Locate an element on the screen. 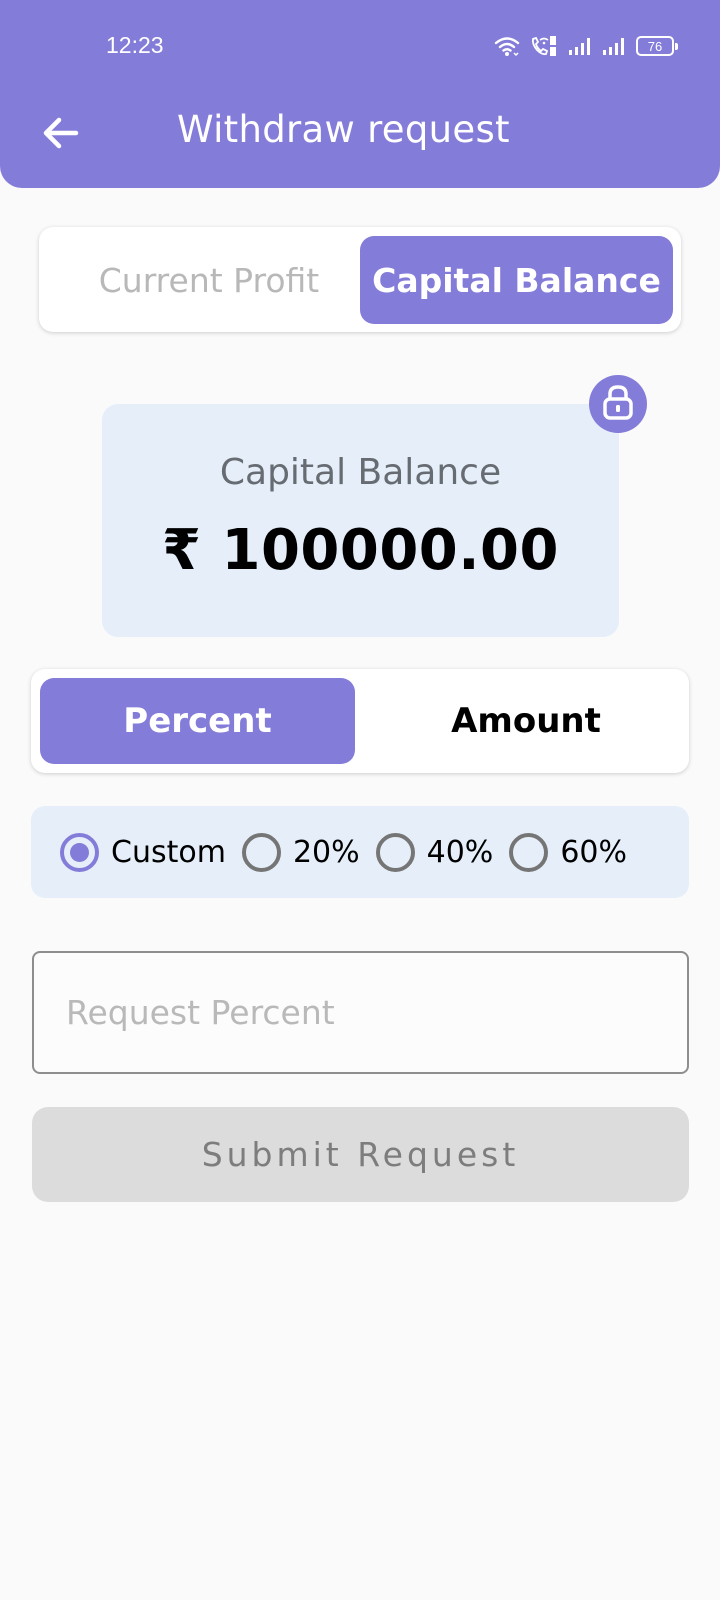 This screenshot has width=720, height=1600. balance-type-tabs: Current Profit Capital Balance is located at coordinates (360, 279).